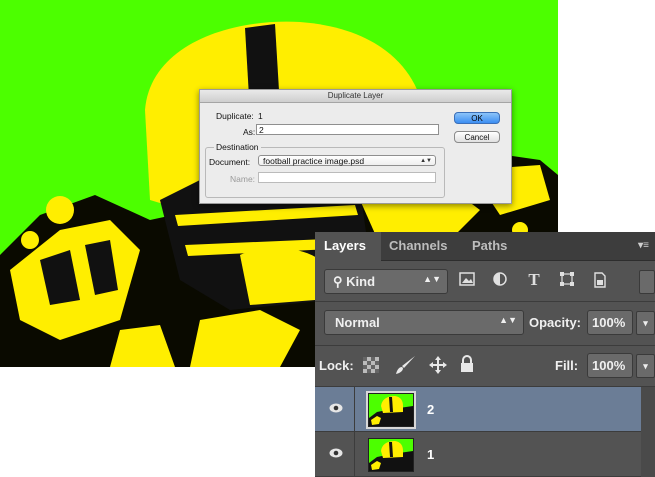  I want to click on fill-input: 100%, so click(610, 365).